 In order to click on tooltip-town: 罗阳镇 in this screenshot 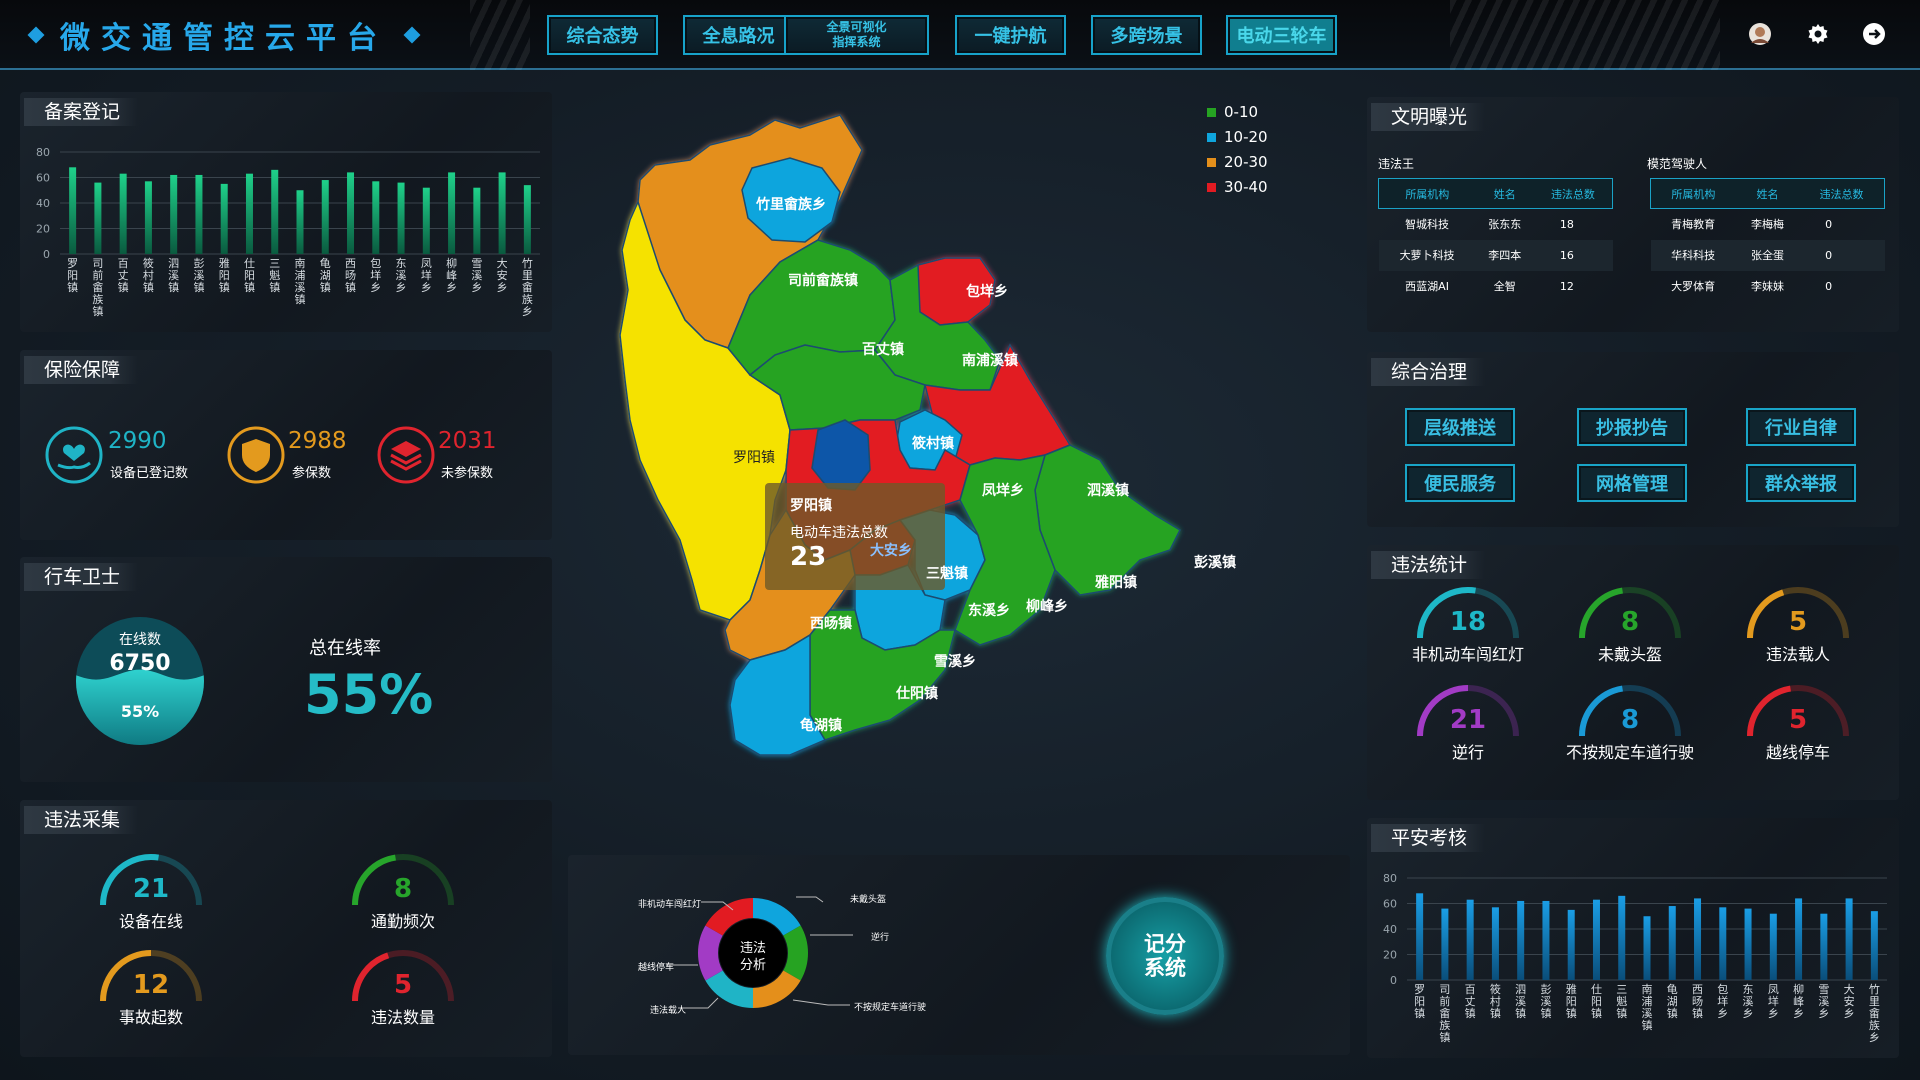, I will do `click(811, 506)`.